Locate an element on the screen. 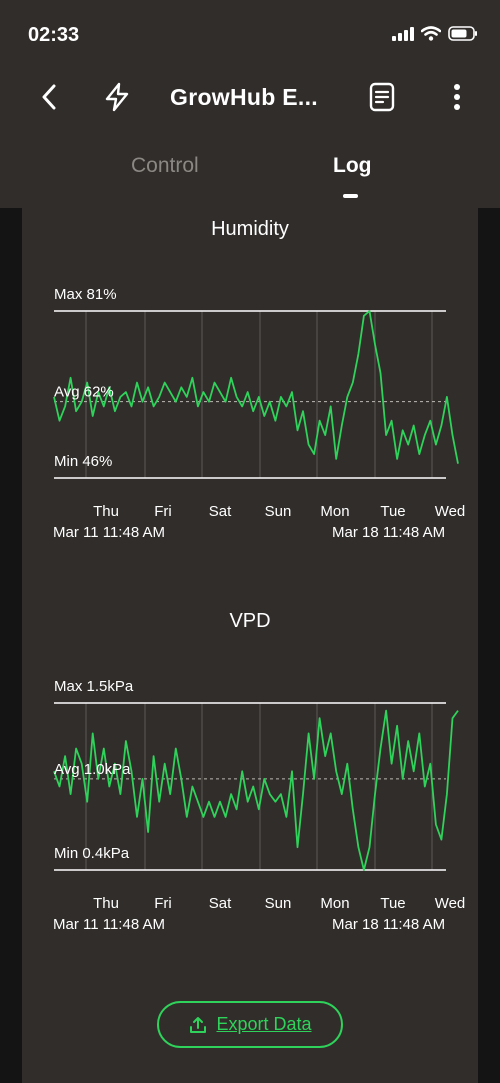 This screenshot has height=1083, width=500. export-data-label: Export Data is located at coordinates (264, 1024).